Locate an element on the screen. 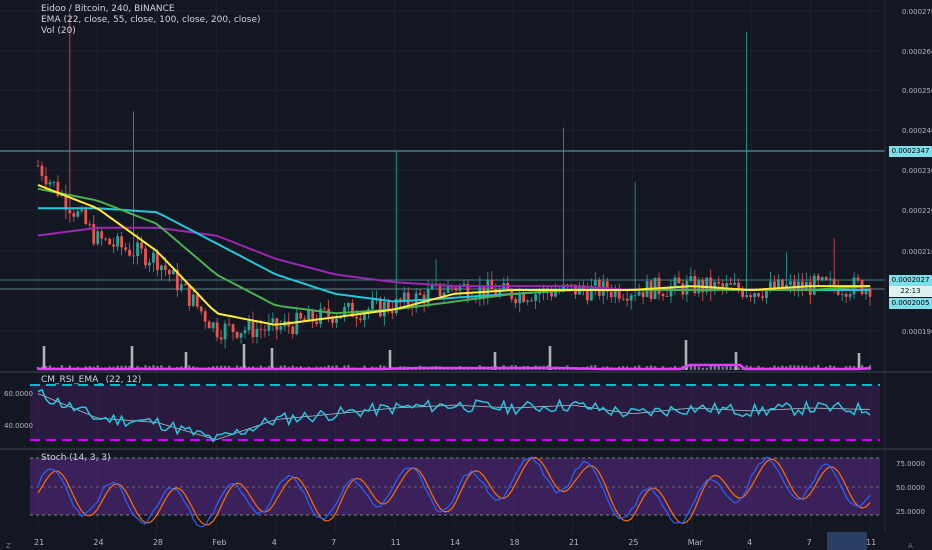 The width and height of the screenshot is (932, 550). time-tick: 25 is located at coordinates (633, 542).